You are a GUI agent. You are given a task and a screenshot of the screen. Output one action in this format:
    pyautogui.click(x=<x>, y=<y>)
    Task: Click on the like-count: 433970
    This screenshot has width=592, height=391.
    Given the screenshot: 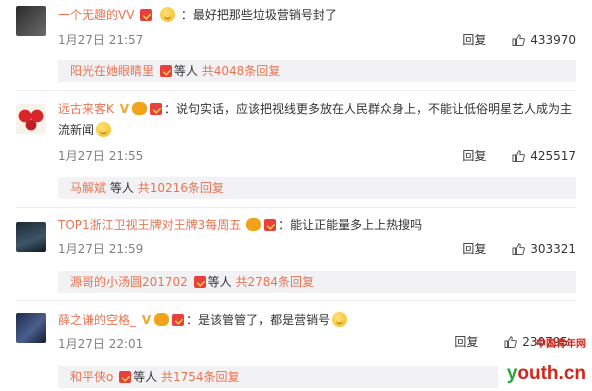 What is the action you would take?
    pyautogui.click(x=553, y=40)
    